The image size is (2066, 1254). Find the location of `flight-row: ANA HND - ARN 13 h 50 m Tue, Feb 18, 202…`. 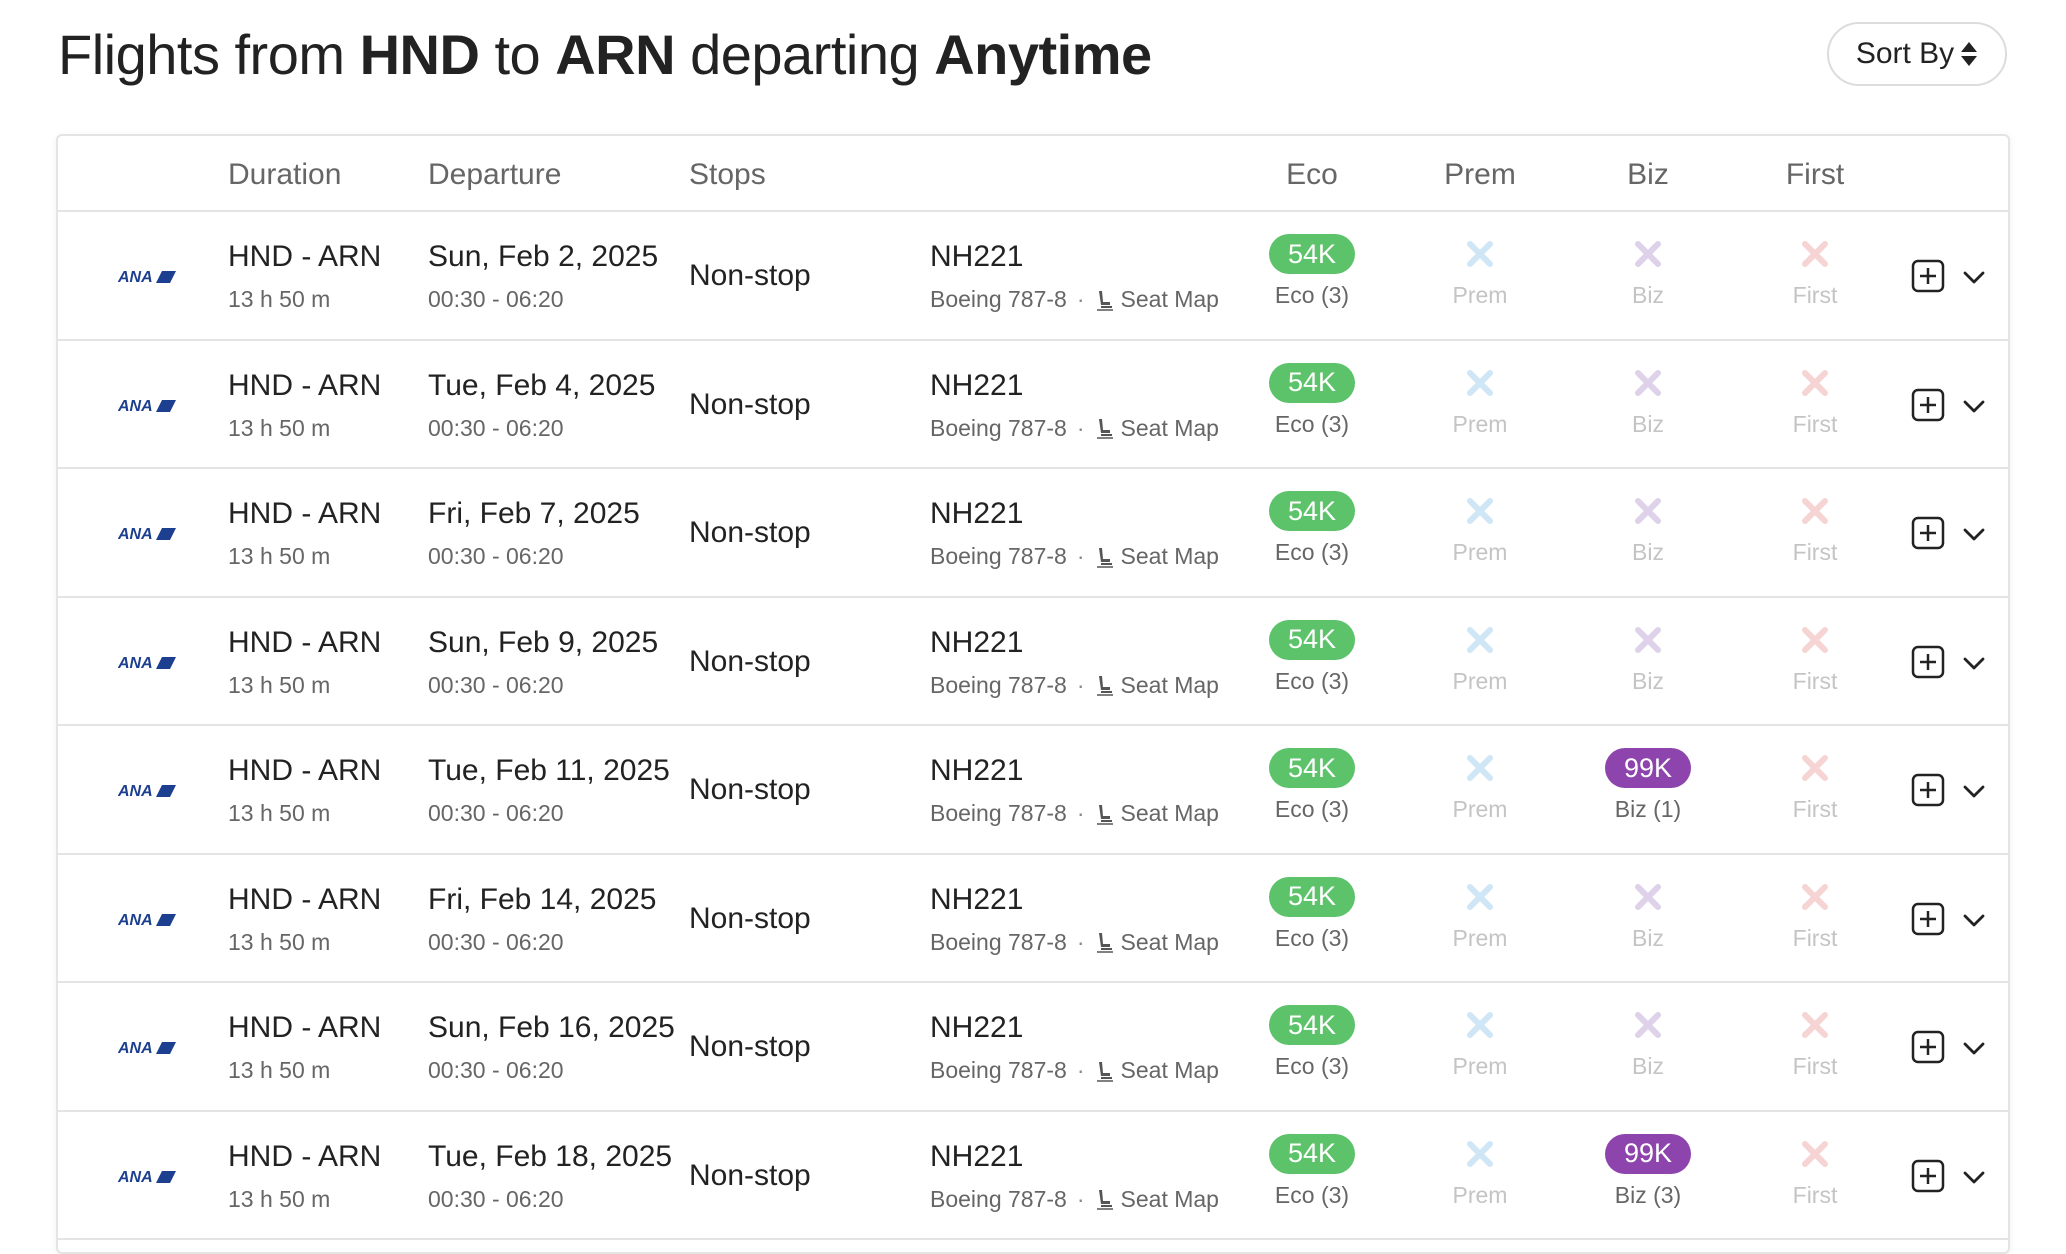

flight-row: ANA HND - ARN 13 h 50 m Tue, Feb 18, 202… is located at coordinates (1033, 1176).